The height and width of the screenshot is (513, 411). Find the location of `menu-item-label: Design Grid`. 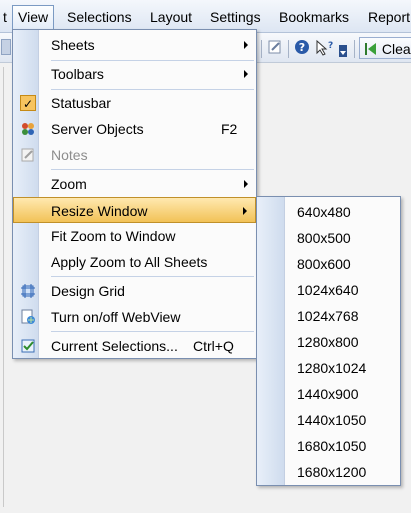

menu-item-label: Design Grid is located at coordinates (88, 291).